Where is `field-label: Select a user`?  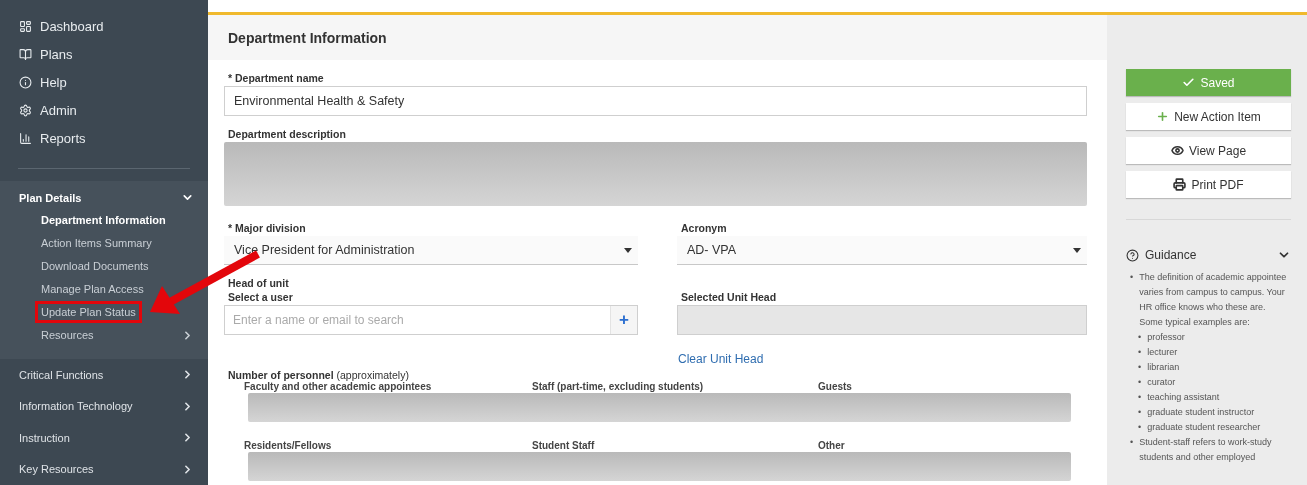 field-label: Select a user is located at coordinates (261, 297).